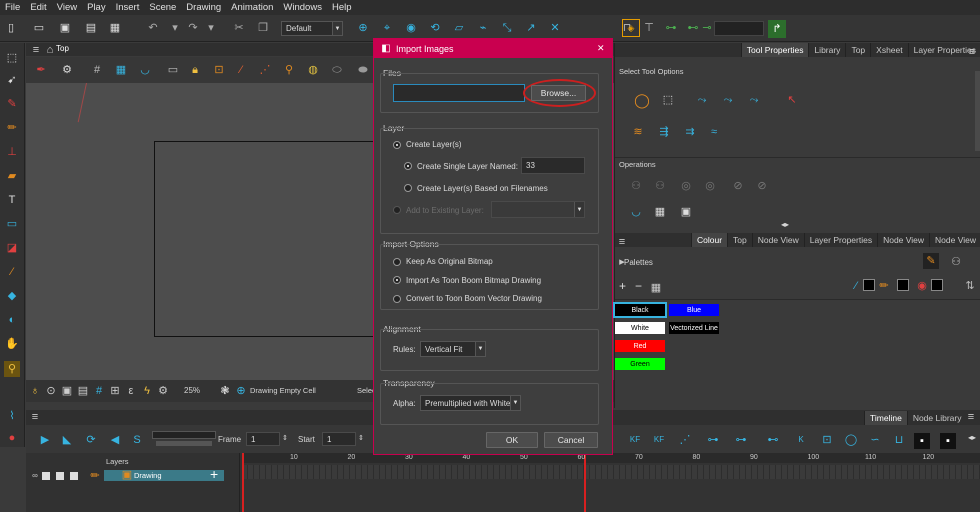 The height and width of the screenshot is (512, 980). I want to click on snap-grid-icon: ⤳, so click(754, 100).